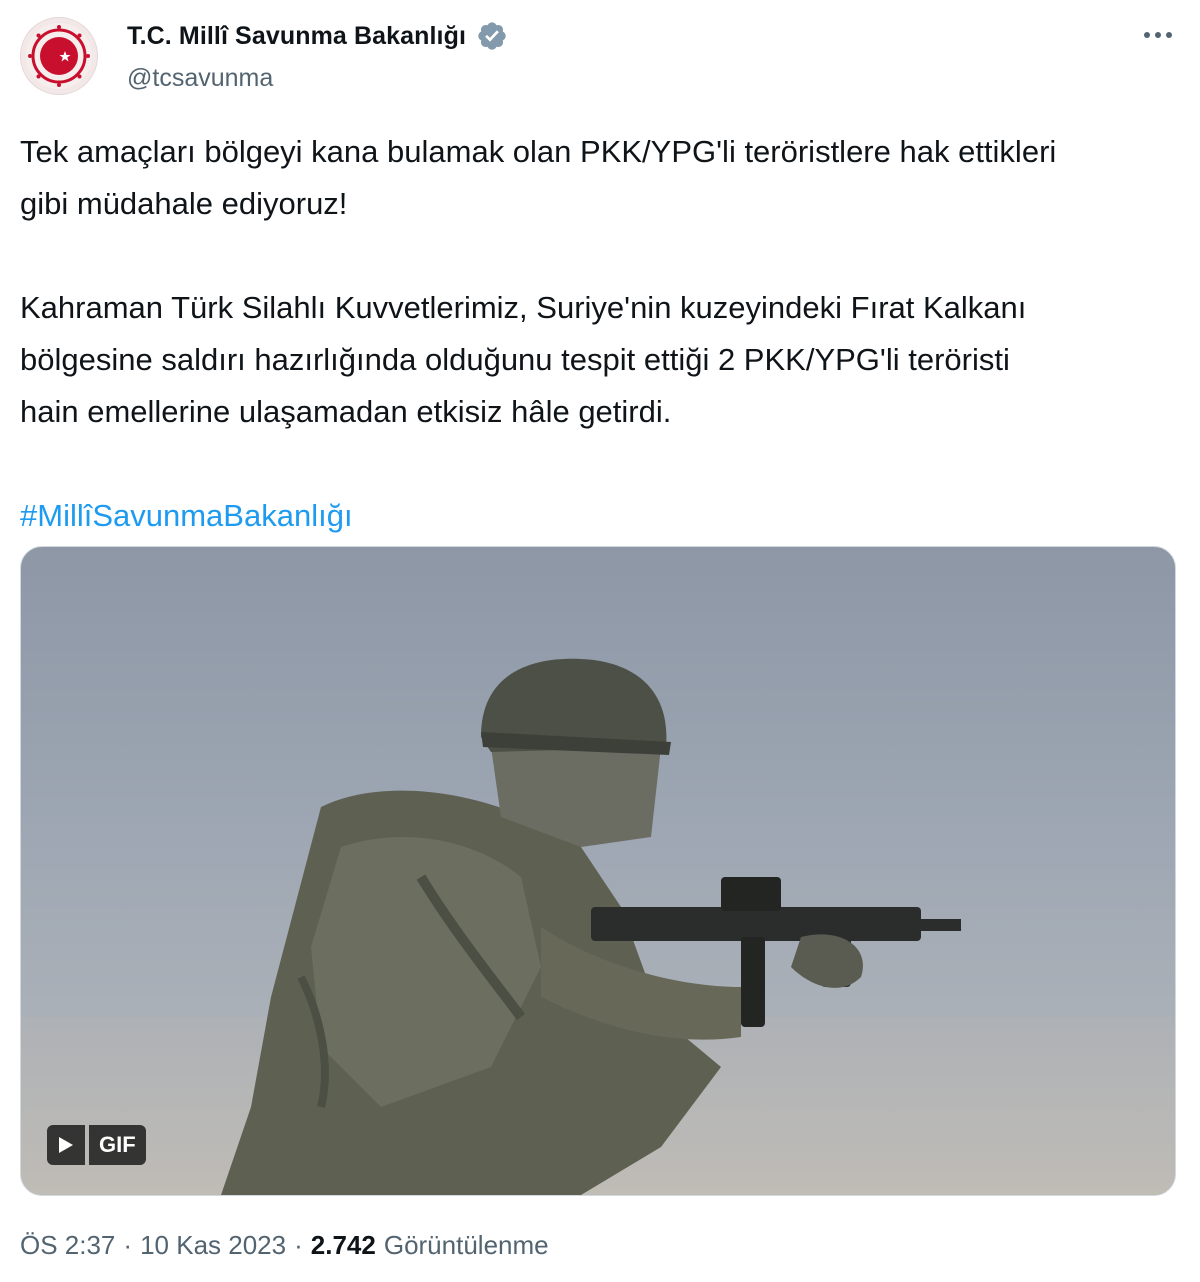 This screenshot has height=1282, width=1200. I want to click on play-icon, so click(66, 1145).